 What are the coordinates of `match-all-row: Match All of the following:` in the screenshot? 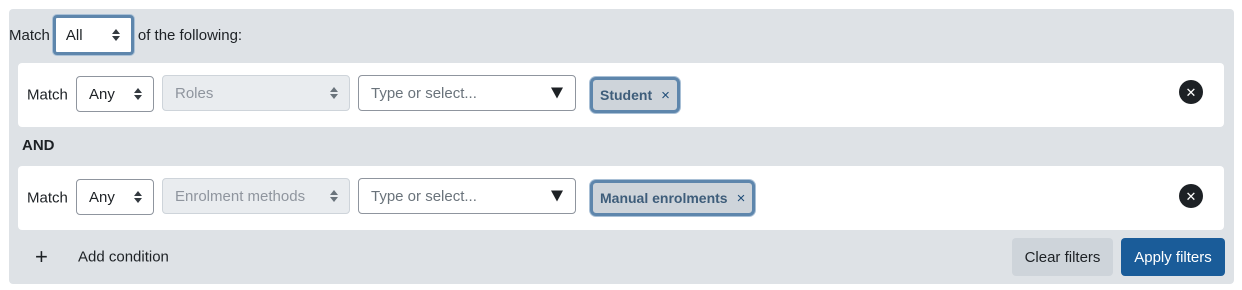 It's located at (125, 35).